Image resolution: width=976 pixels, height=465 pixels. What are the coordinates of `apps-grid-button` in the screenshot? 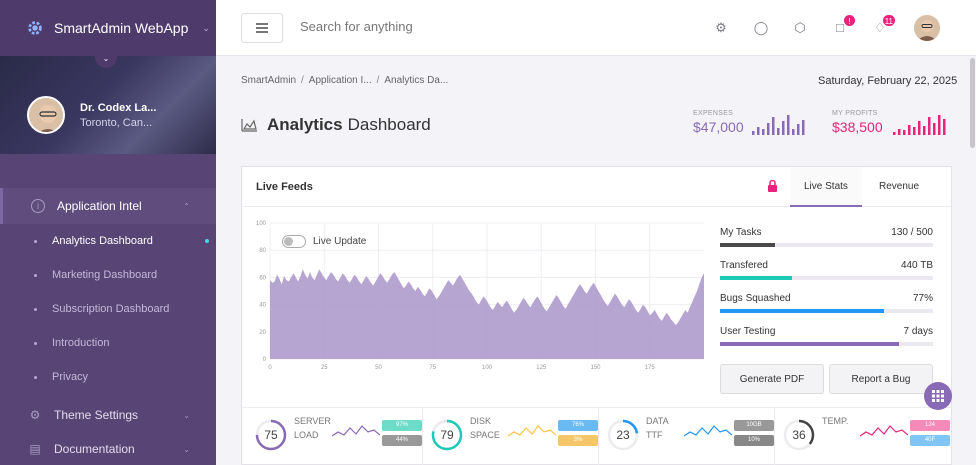 It's located at (938, 396).